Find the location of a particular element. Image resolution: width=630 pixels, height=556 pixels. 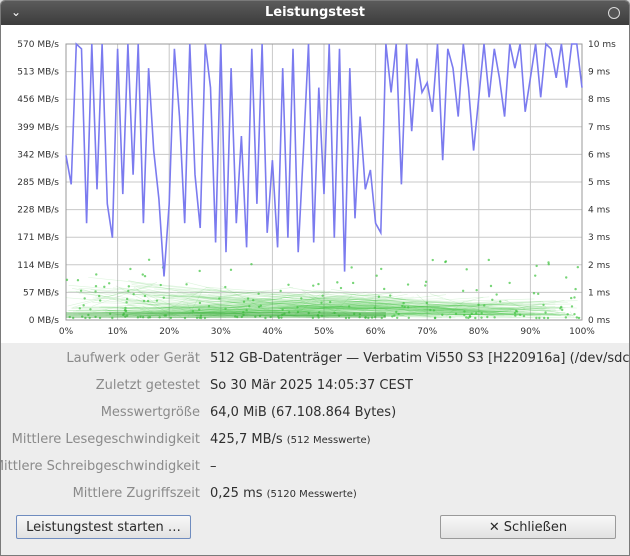

left-axis-tick: 456 MB/s is located at coordinates (38, 100).